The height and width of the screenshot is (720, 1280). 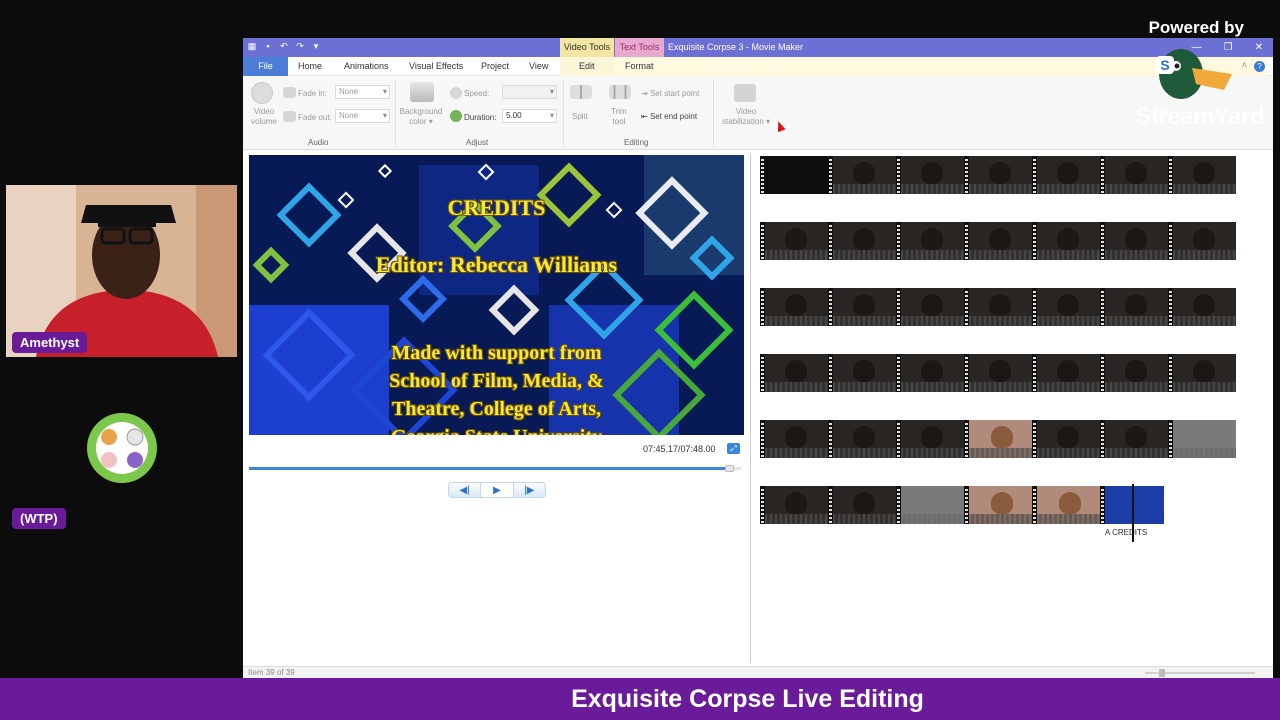 What do you see at coordinates (289, 116) in the screenshot?
I see `fade-out-icon` at bounding box center [289, 116].